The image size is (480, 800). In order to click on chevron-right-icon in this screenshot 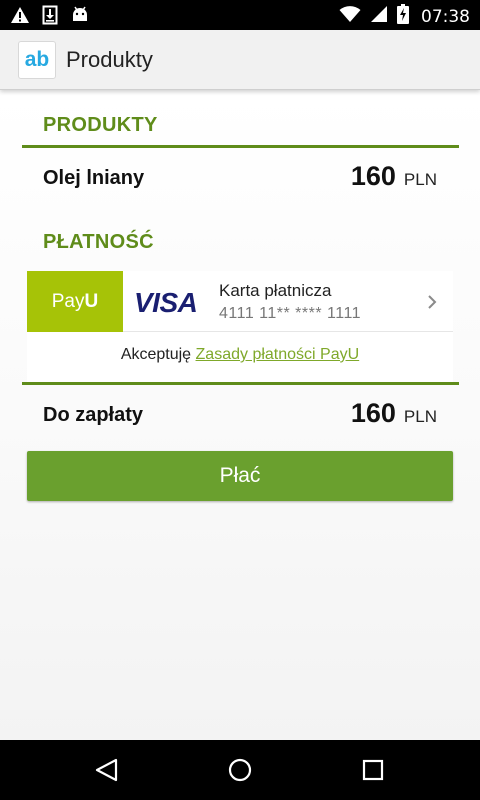, I will do `click(432, 303)`.